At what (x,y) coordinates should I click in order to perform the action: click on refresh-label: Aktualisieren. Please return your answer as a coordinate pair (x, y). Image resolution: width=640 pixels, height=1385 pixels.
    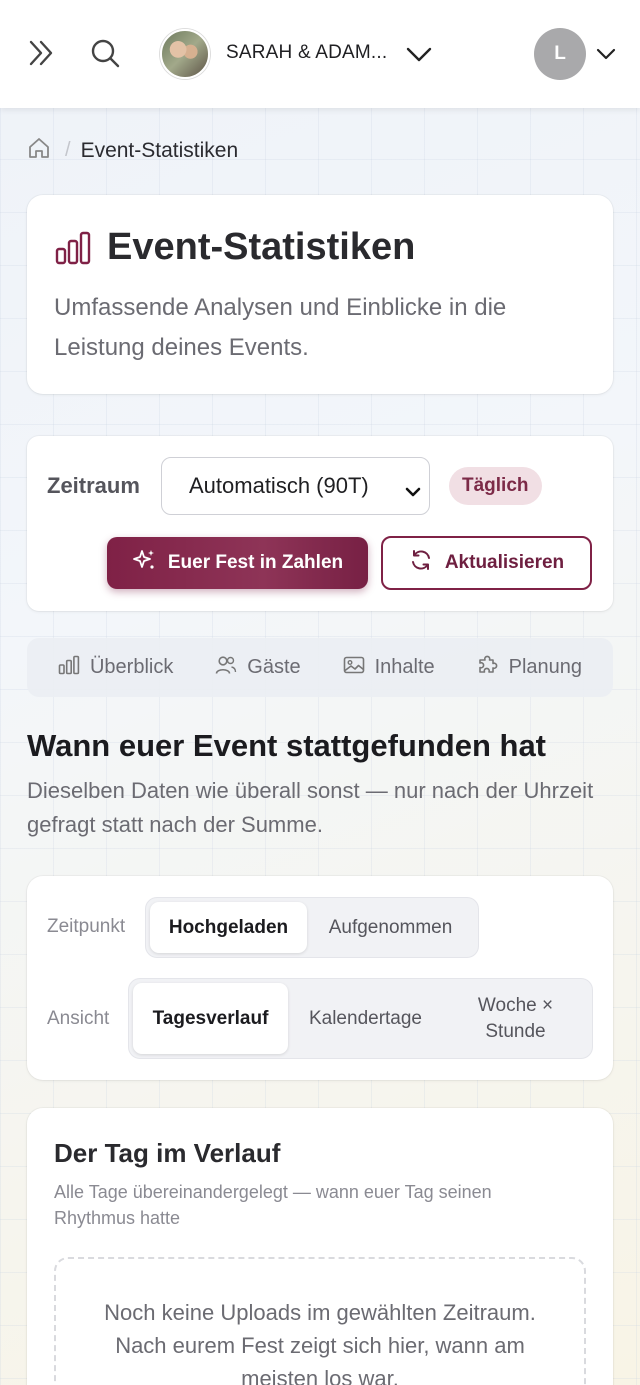
    Looking at the image, I should click on (504, 562).